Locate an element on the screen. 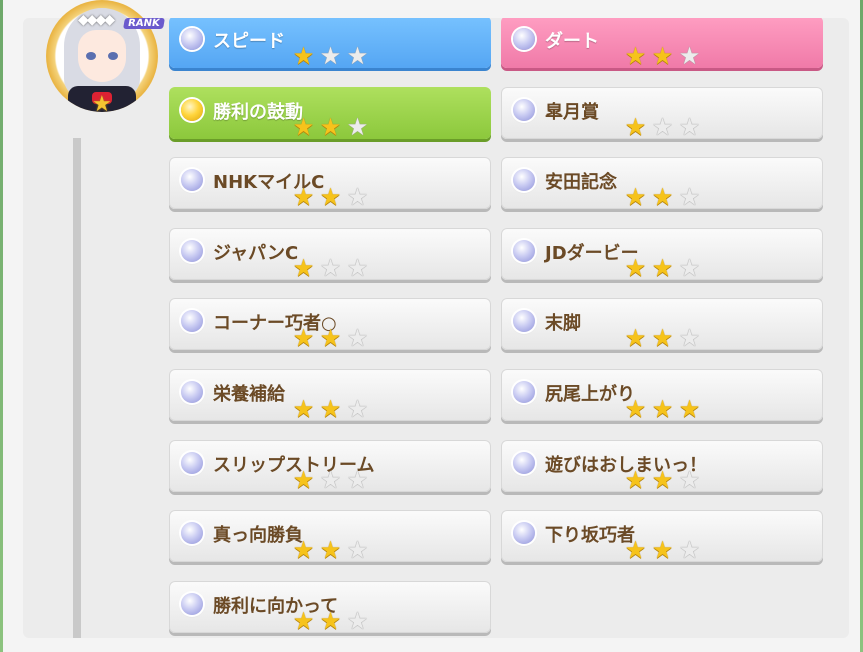 The height and width of the screenshot is (652, 863). skill-card: 勝利に向かって ★ ★ ★ is located at coordinates (330, 606).